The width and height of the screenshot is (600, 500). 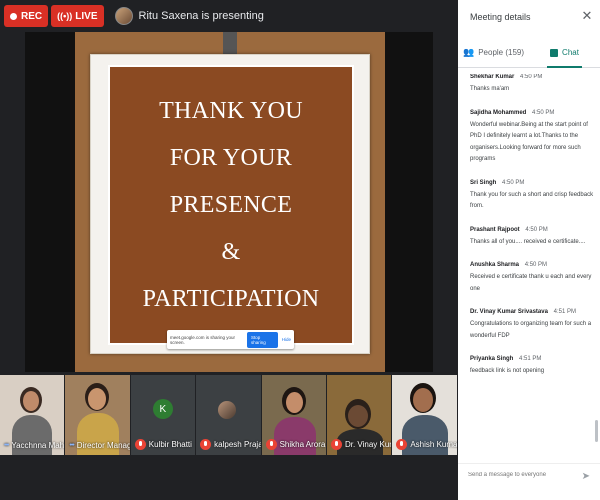 What do you see at coordinates (483, 182) in the screenshot?
I see `message-sender: Sri Singh` at bounding box center [483, 182].